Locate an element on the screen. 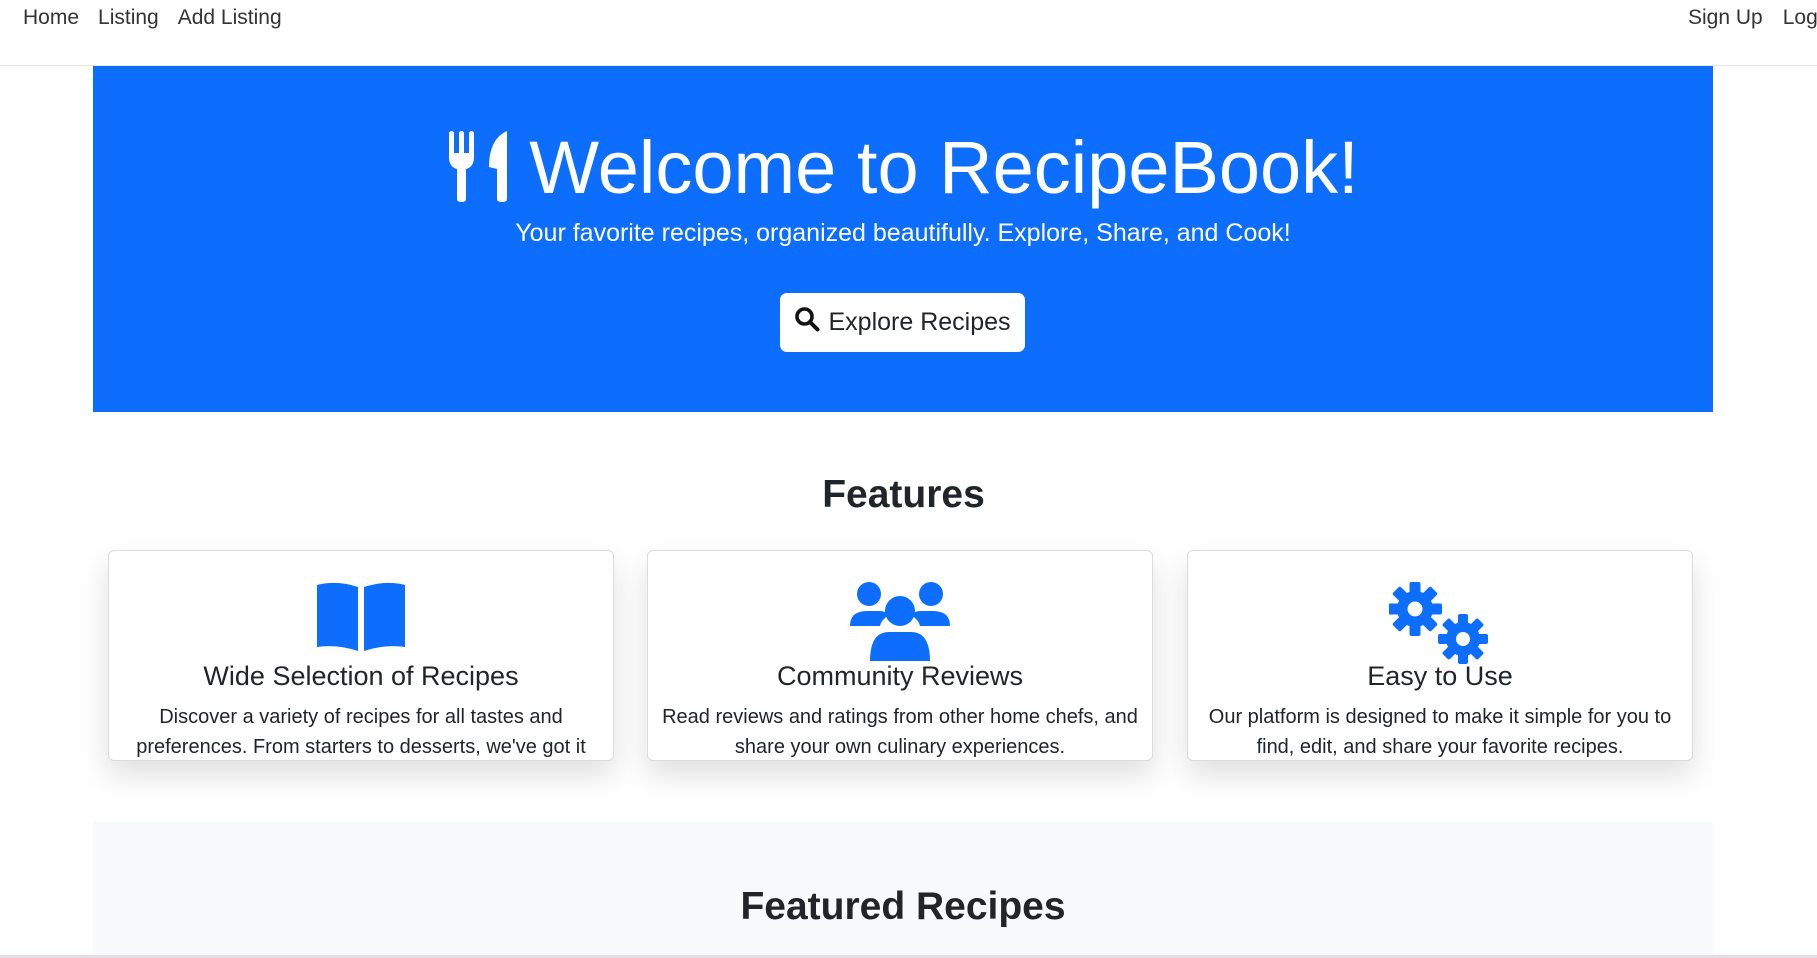 The image size is (1817, 958). navbar: Home Listing Add Listing Sign Up Login is located at coordinates (908, 33).